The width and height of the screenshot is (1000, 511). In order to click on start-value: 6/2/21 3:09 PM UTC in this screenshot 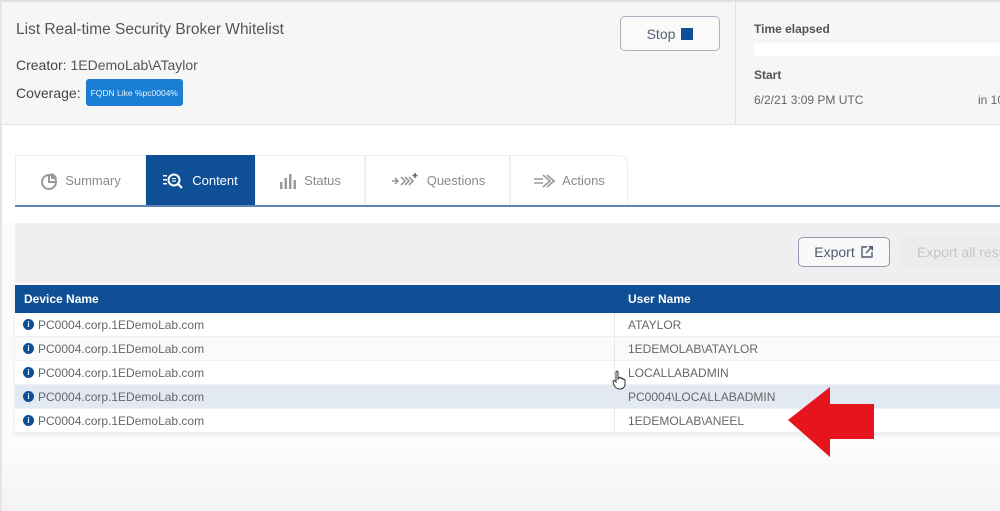, I will do `click(809, 100)`.